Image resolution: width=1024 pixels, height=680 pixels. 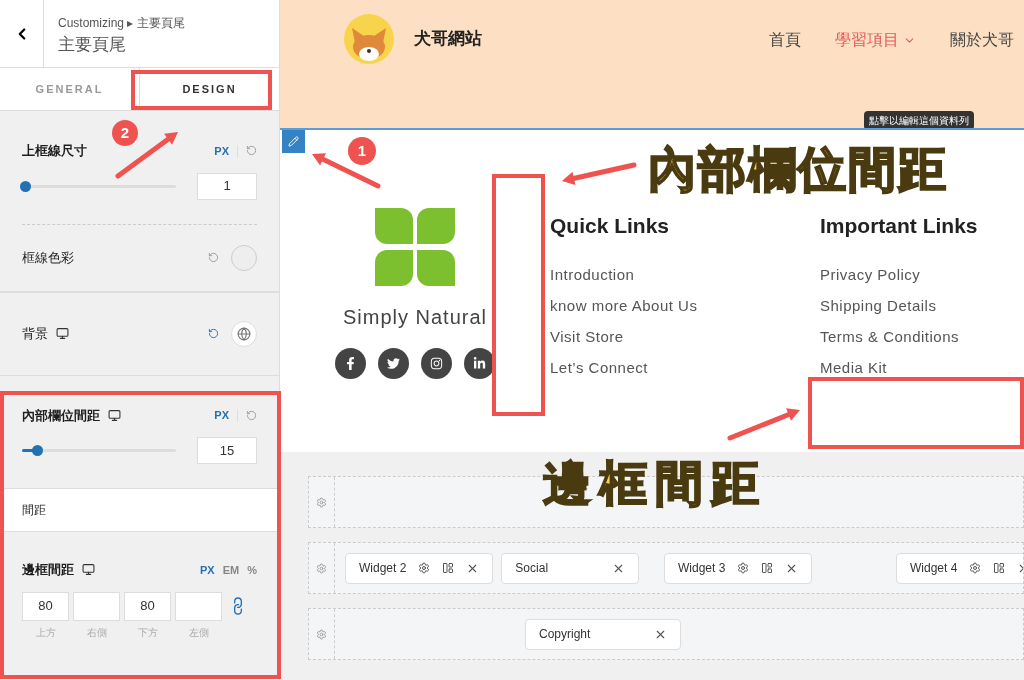 I want to click on nav-link: 關於犬哥, so click(x=982, y=40).